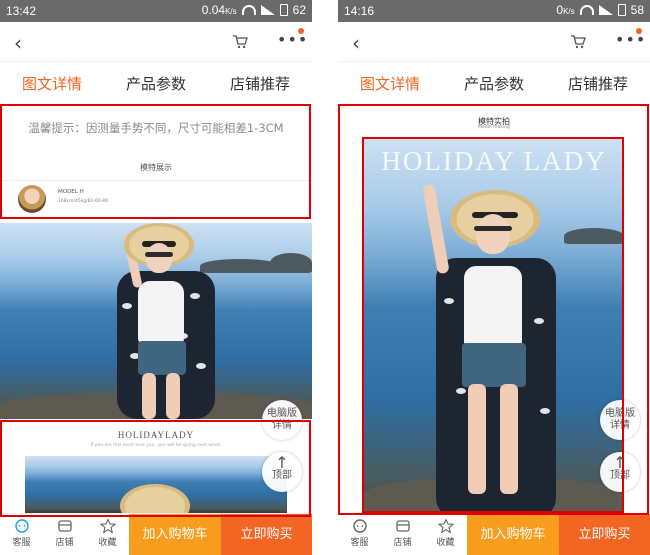  Describe the element at coordinates (494, 11) in the screenshot. I see `status-bar: 14:16 0K/s 58` at that location.